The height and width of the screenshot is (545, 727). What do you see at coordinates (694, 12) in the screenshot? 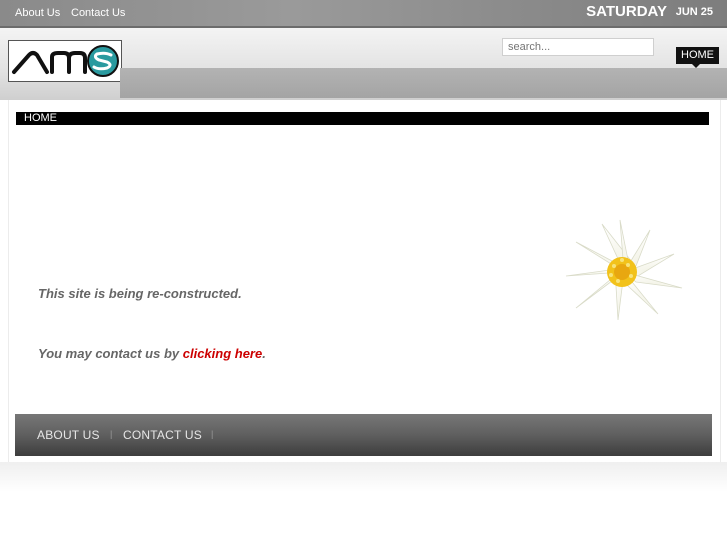
I see `date-month-day: JUN 25` at bounding box center [694, 12].